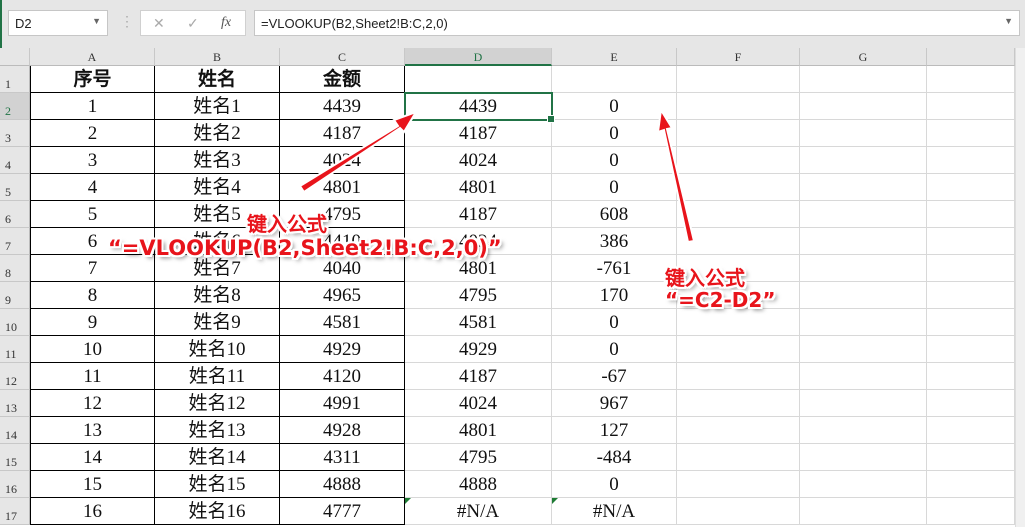 Image resolution: width=1025 pixels, height=527 pixels. Describe the element at coordinates (15, 214) in the screenshot. I see `row-header-6: 6` at that location.